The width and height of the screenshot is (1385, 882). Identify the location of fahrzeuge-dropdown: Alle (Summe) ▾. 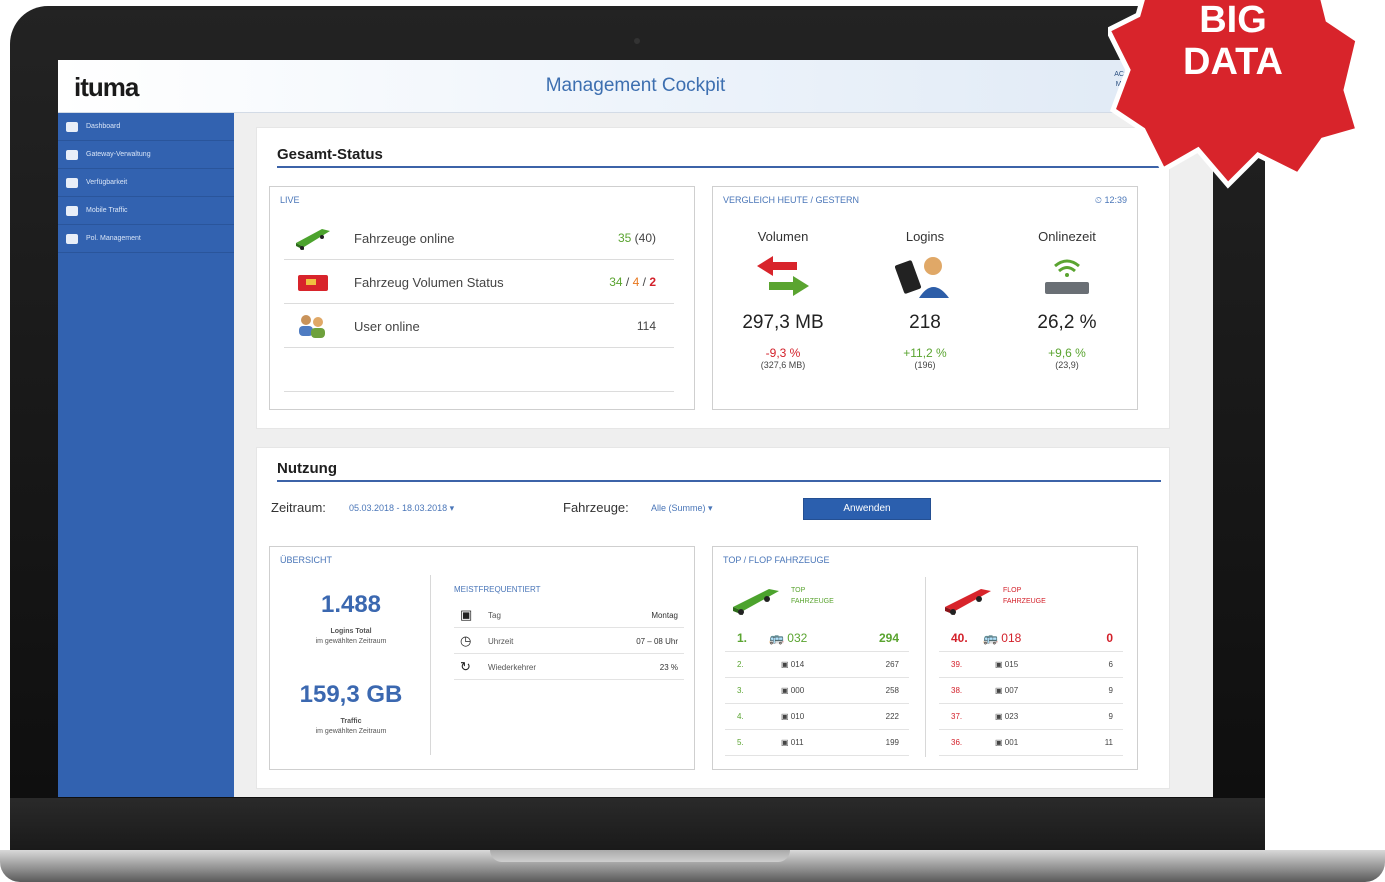
(682, 508).